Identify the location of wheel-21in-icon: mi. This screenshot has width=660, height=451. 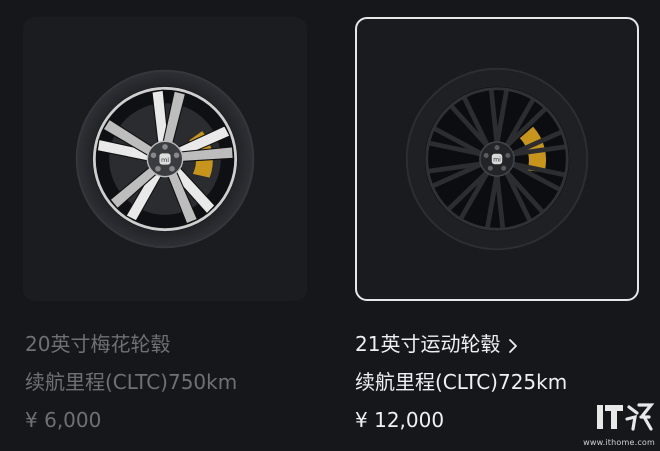
(497, 159).